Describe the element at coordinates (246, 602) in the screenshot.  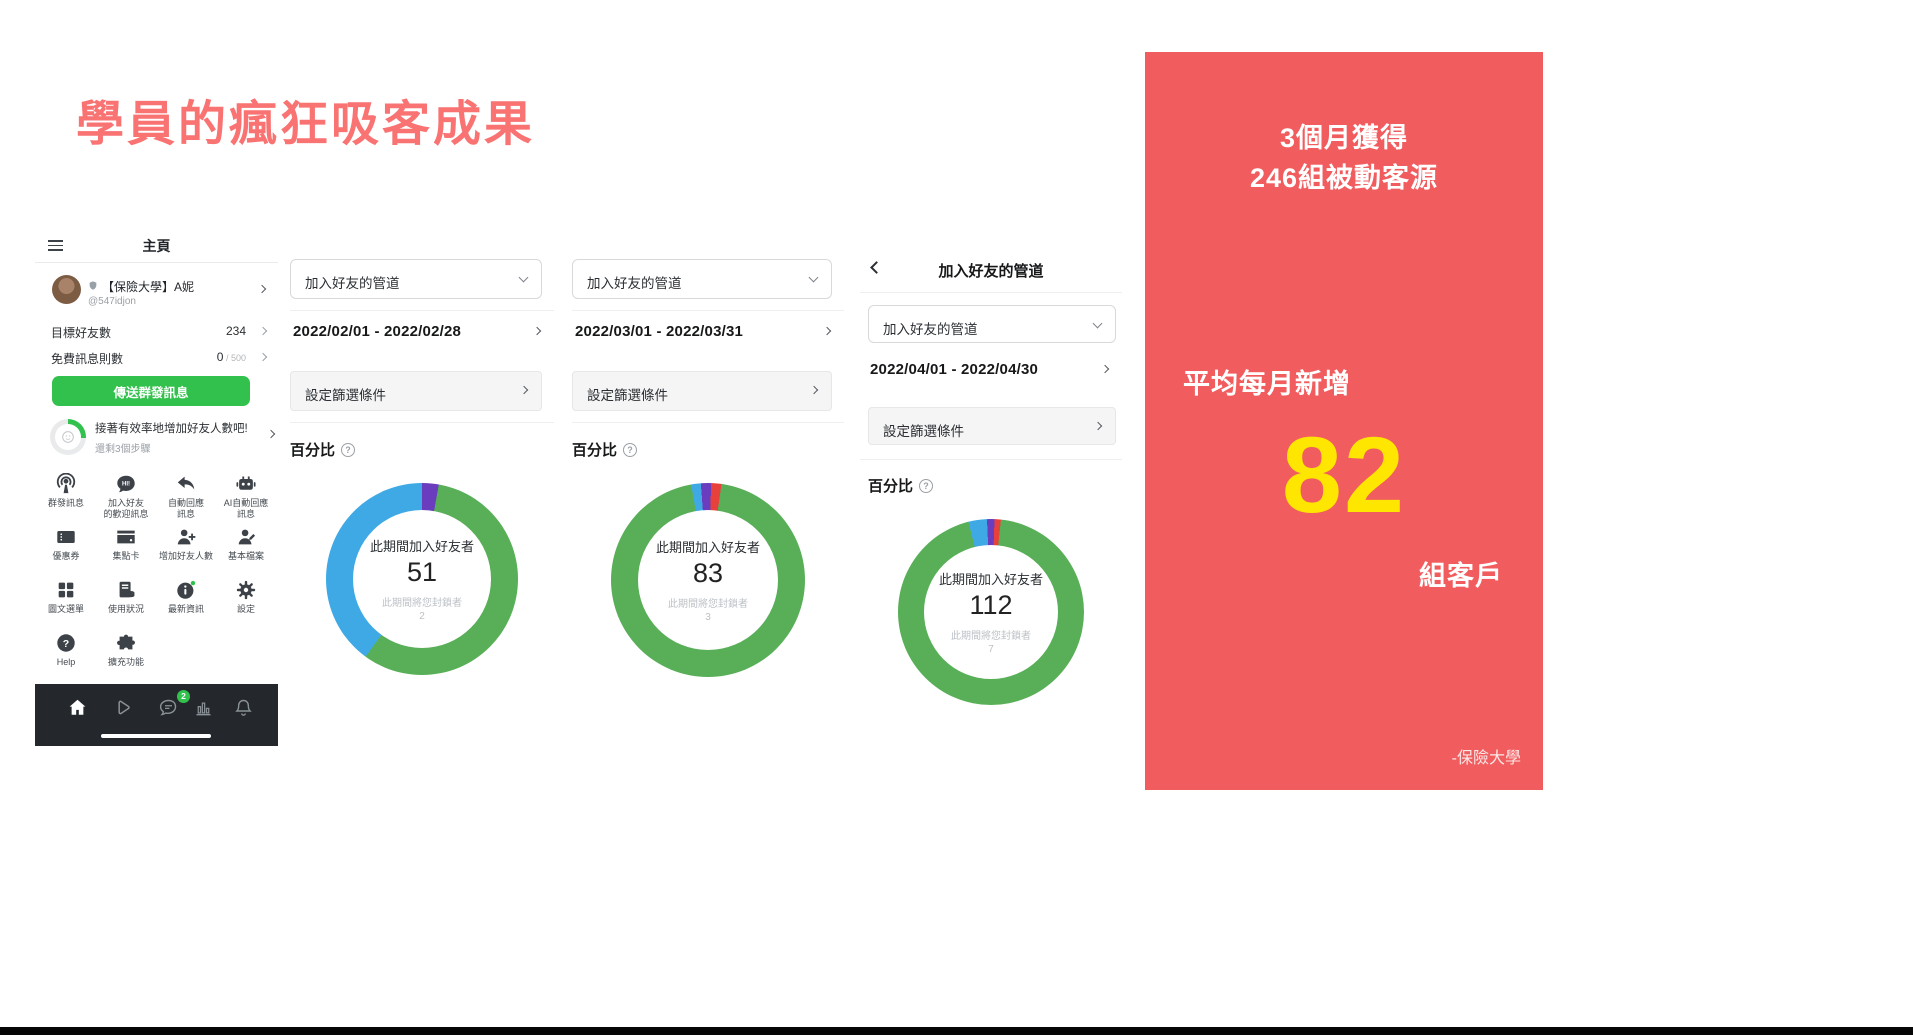
I see `menu-item-settings: 設定` at that location.